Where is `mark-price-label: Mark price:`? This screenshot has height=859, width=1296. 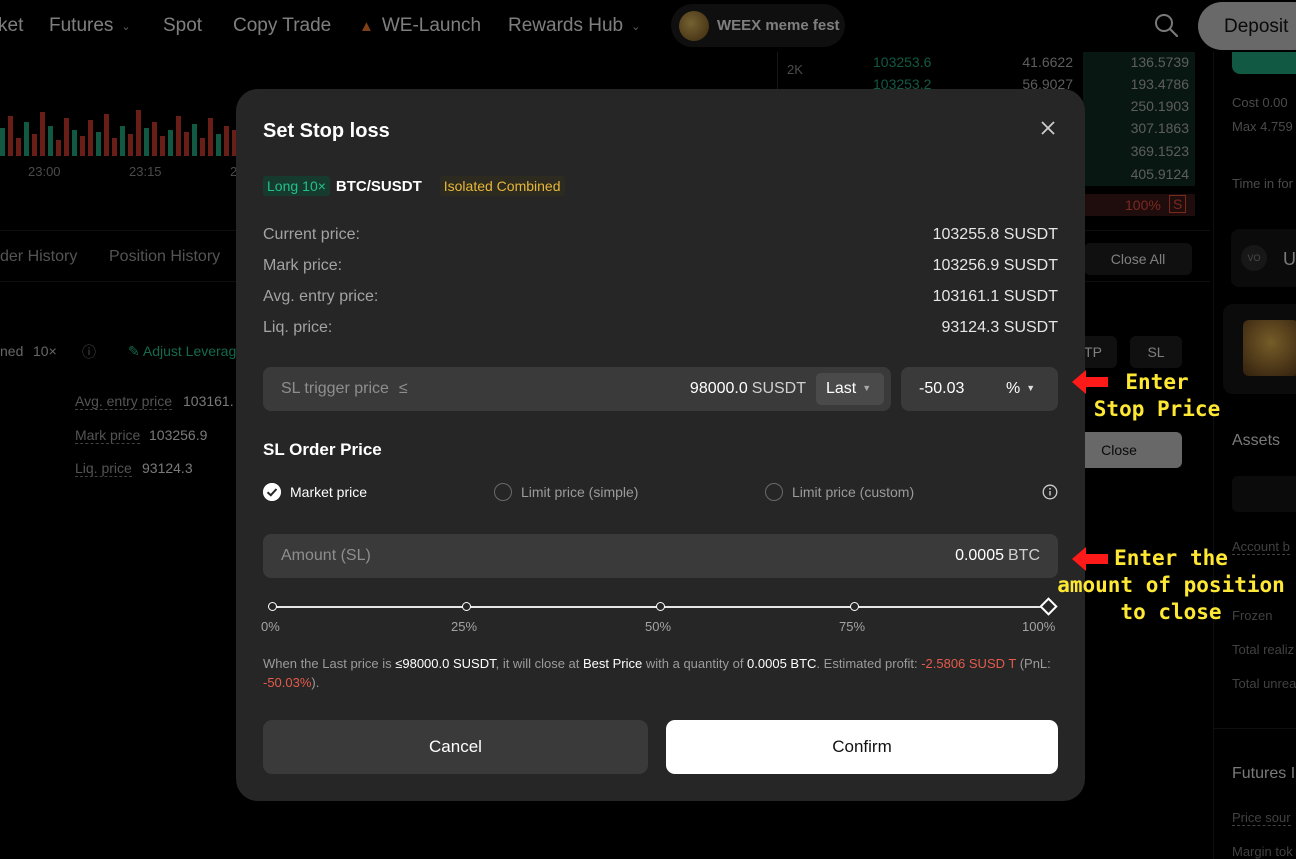
mark-price-label: Mark price: is located at coordinates (303, 265).